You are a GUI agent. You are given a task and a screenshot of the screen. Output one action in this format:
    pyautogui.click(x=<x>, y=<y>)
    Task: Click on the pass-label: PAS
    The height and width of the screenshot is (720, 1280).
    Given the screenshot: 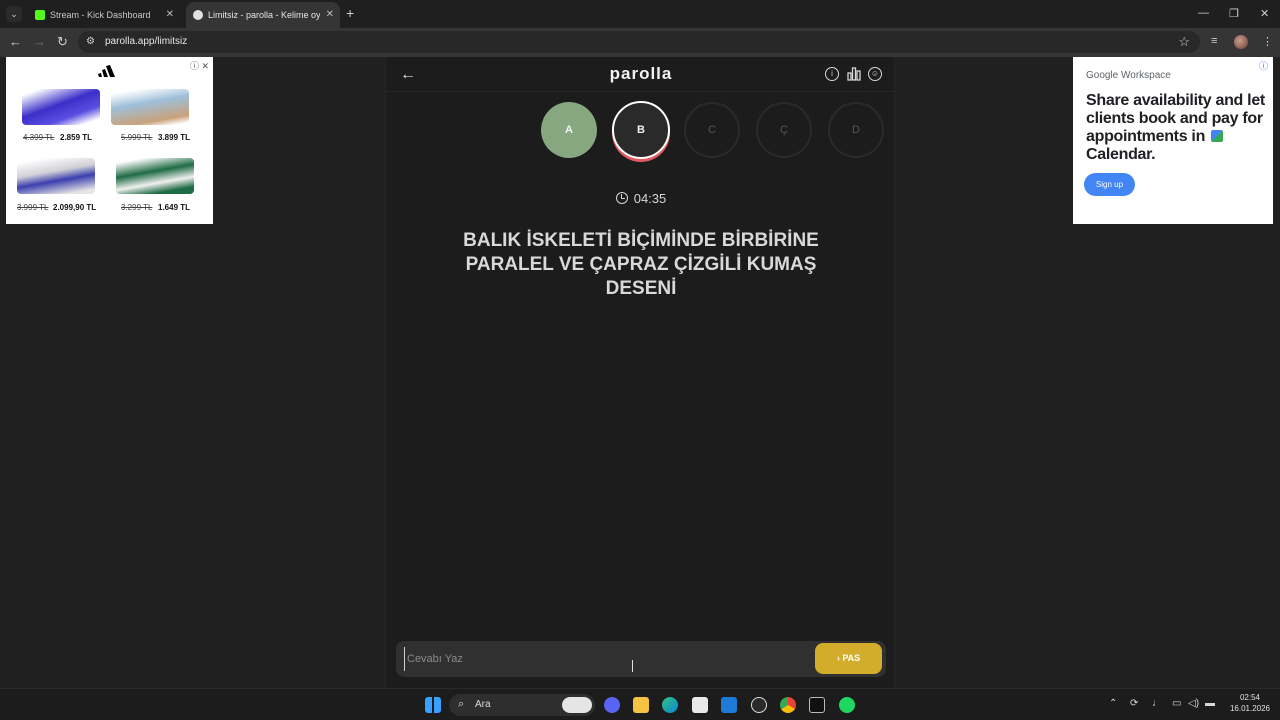 What is the action you would take?
    pyautogui.click(x=851, y=658)
    